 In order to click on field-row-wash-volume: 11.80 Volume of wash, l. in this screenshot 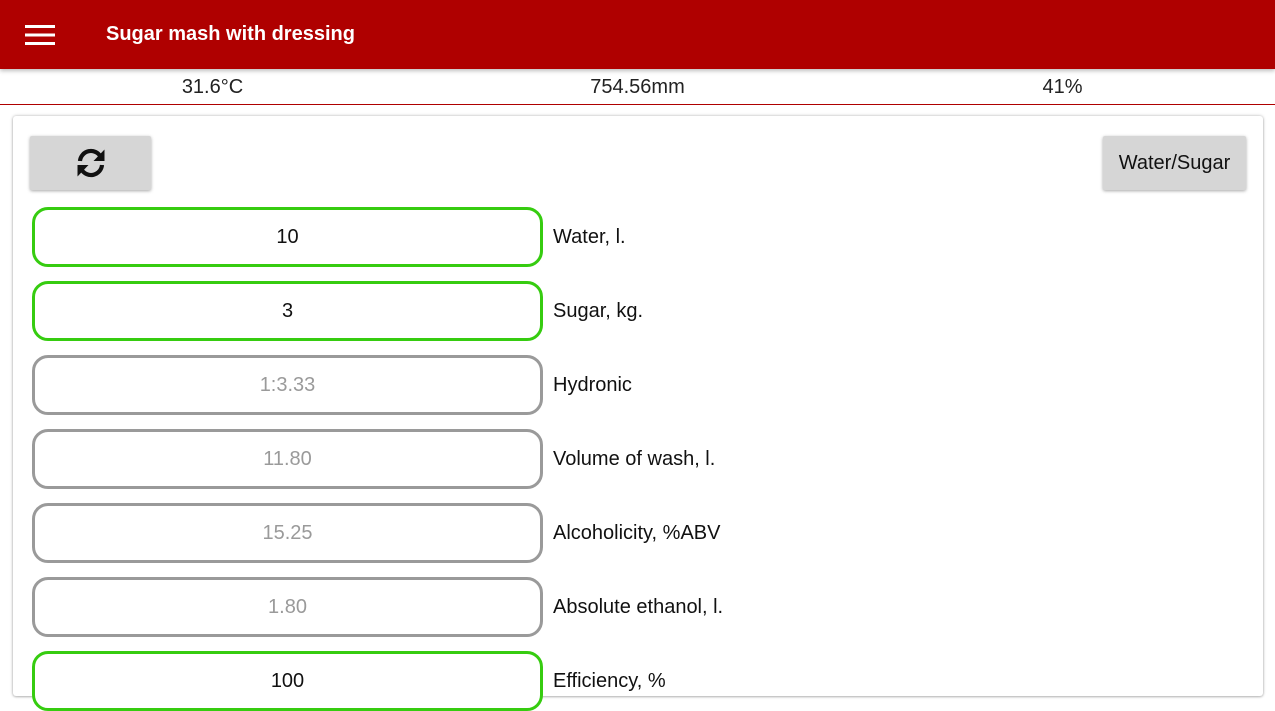, I will do `click(632, 459)`.